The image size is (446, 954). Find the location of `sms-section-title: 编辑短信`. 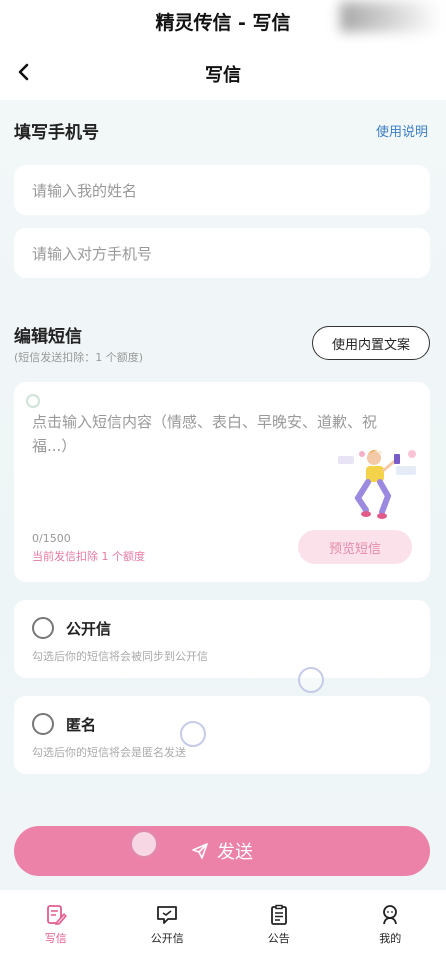

sms-section-title: 编辑短信 is located at coordinates (48, 337).